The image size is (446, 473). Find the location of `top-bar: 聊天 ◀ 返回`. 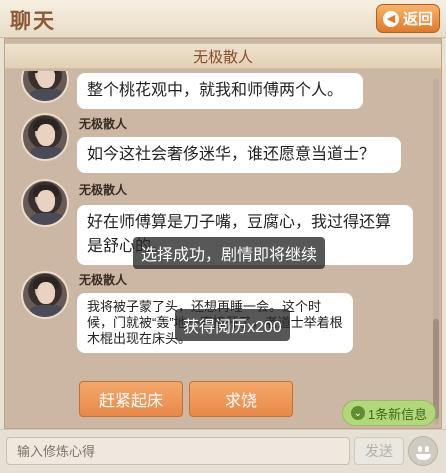

top-bar: 聊天 ◀ 返回 is located at coordinates (223, 19).